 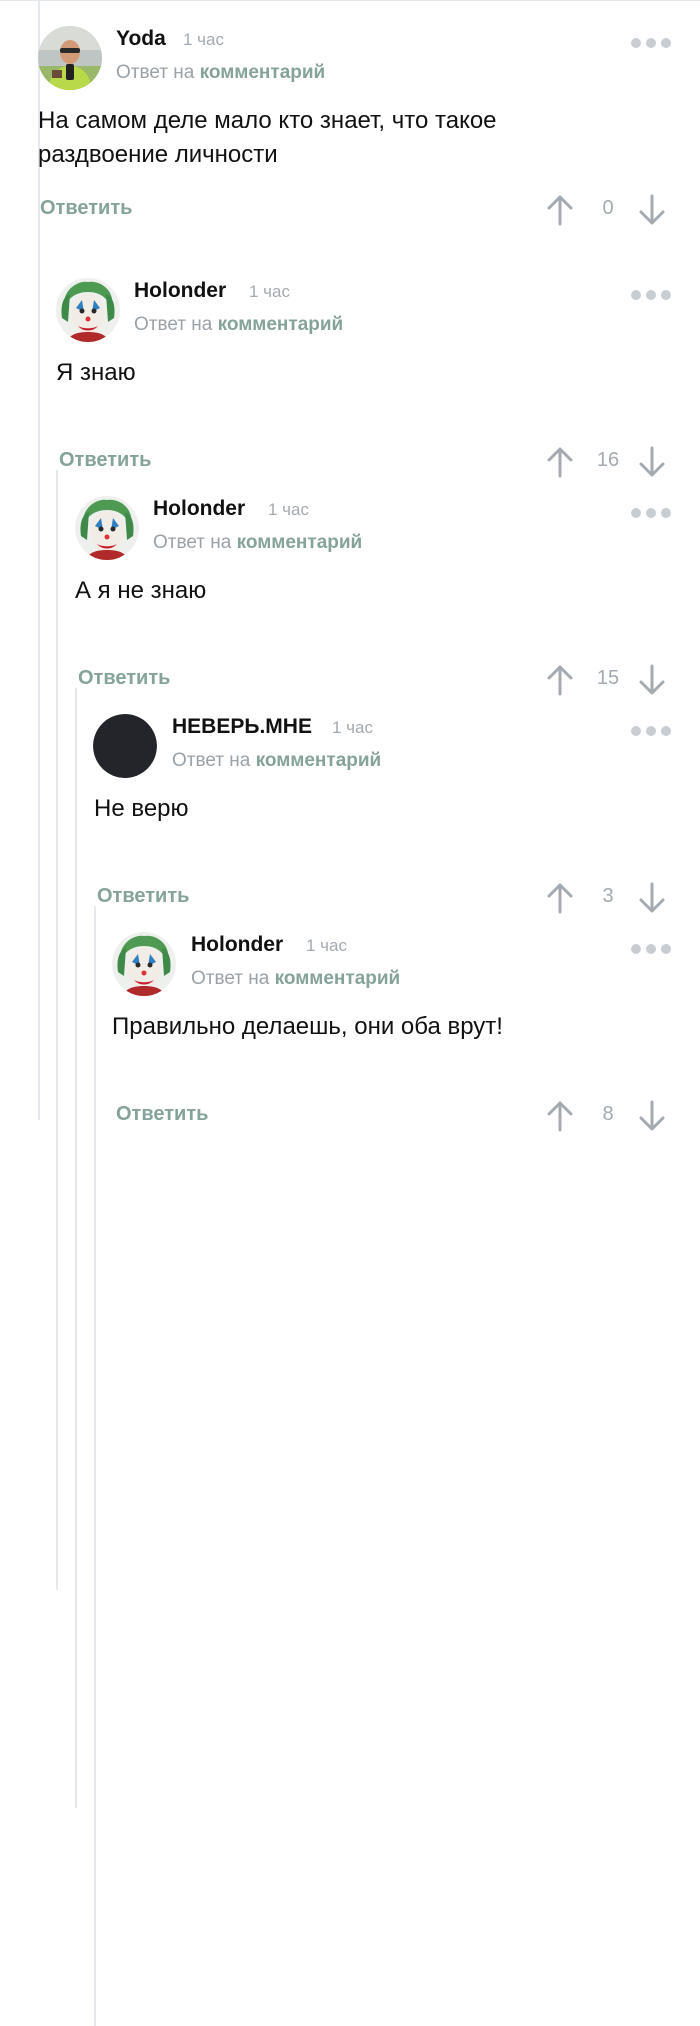 I want to click on vote-score: 15, so click(x=608, y=678).